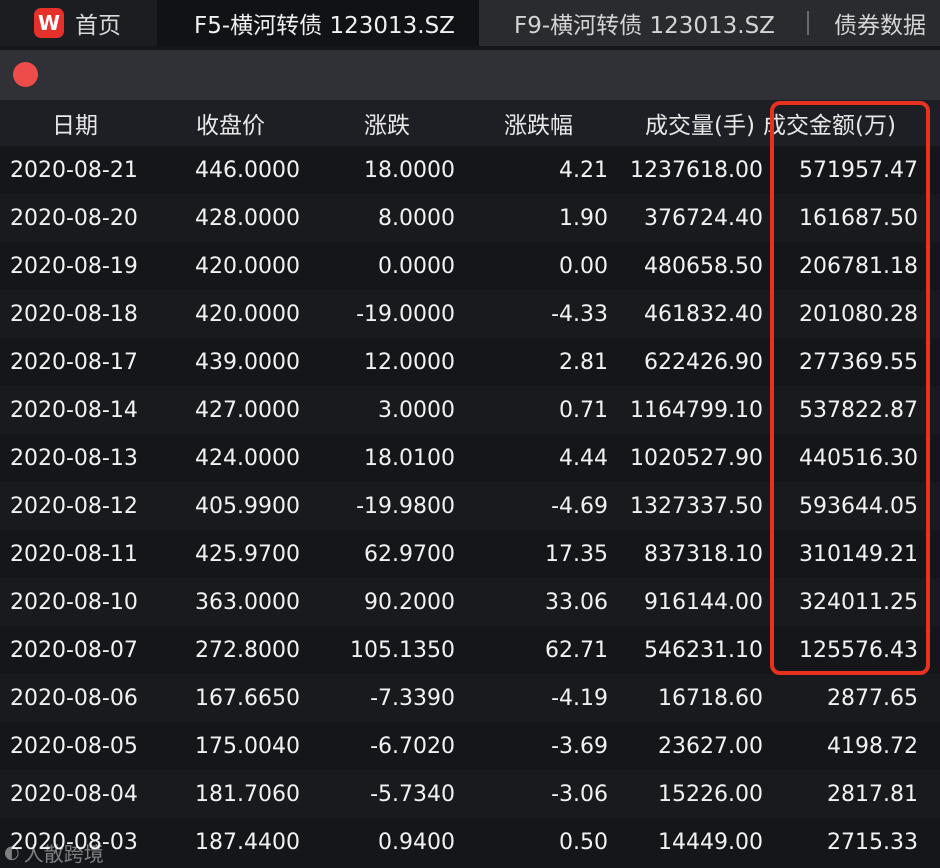 This screenshot has width=940, height=868. I want to click on watermark: ◐ 人散跨境, so click(54, 852).